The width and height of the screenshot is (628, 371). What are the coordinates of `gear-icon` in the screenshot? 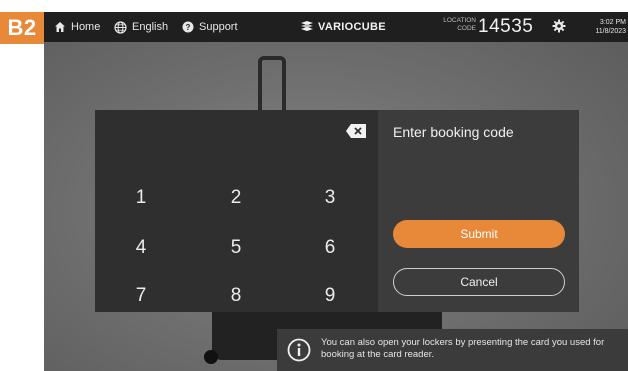 It's located at (559, 27).